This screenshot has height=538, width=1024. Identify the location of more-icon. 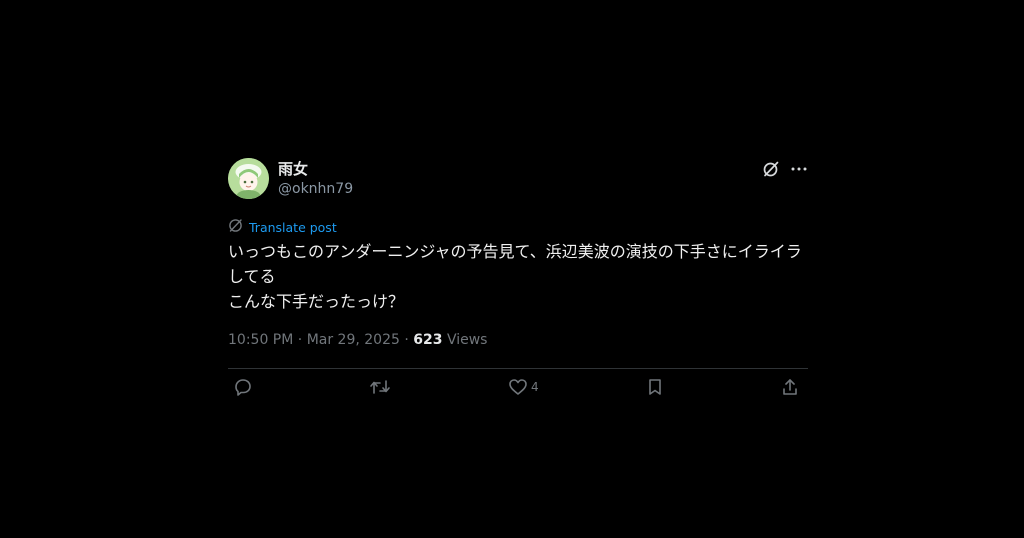
(799, 169).